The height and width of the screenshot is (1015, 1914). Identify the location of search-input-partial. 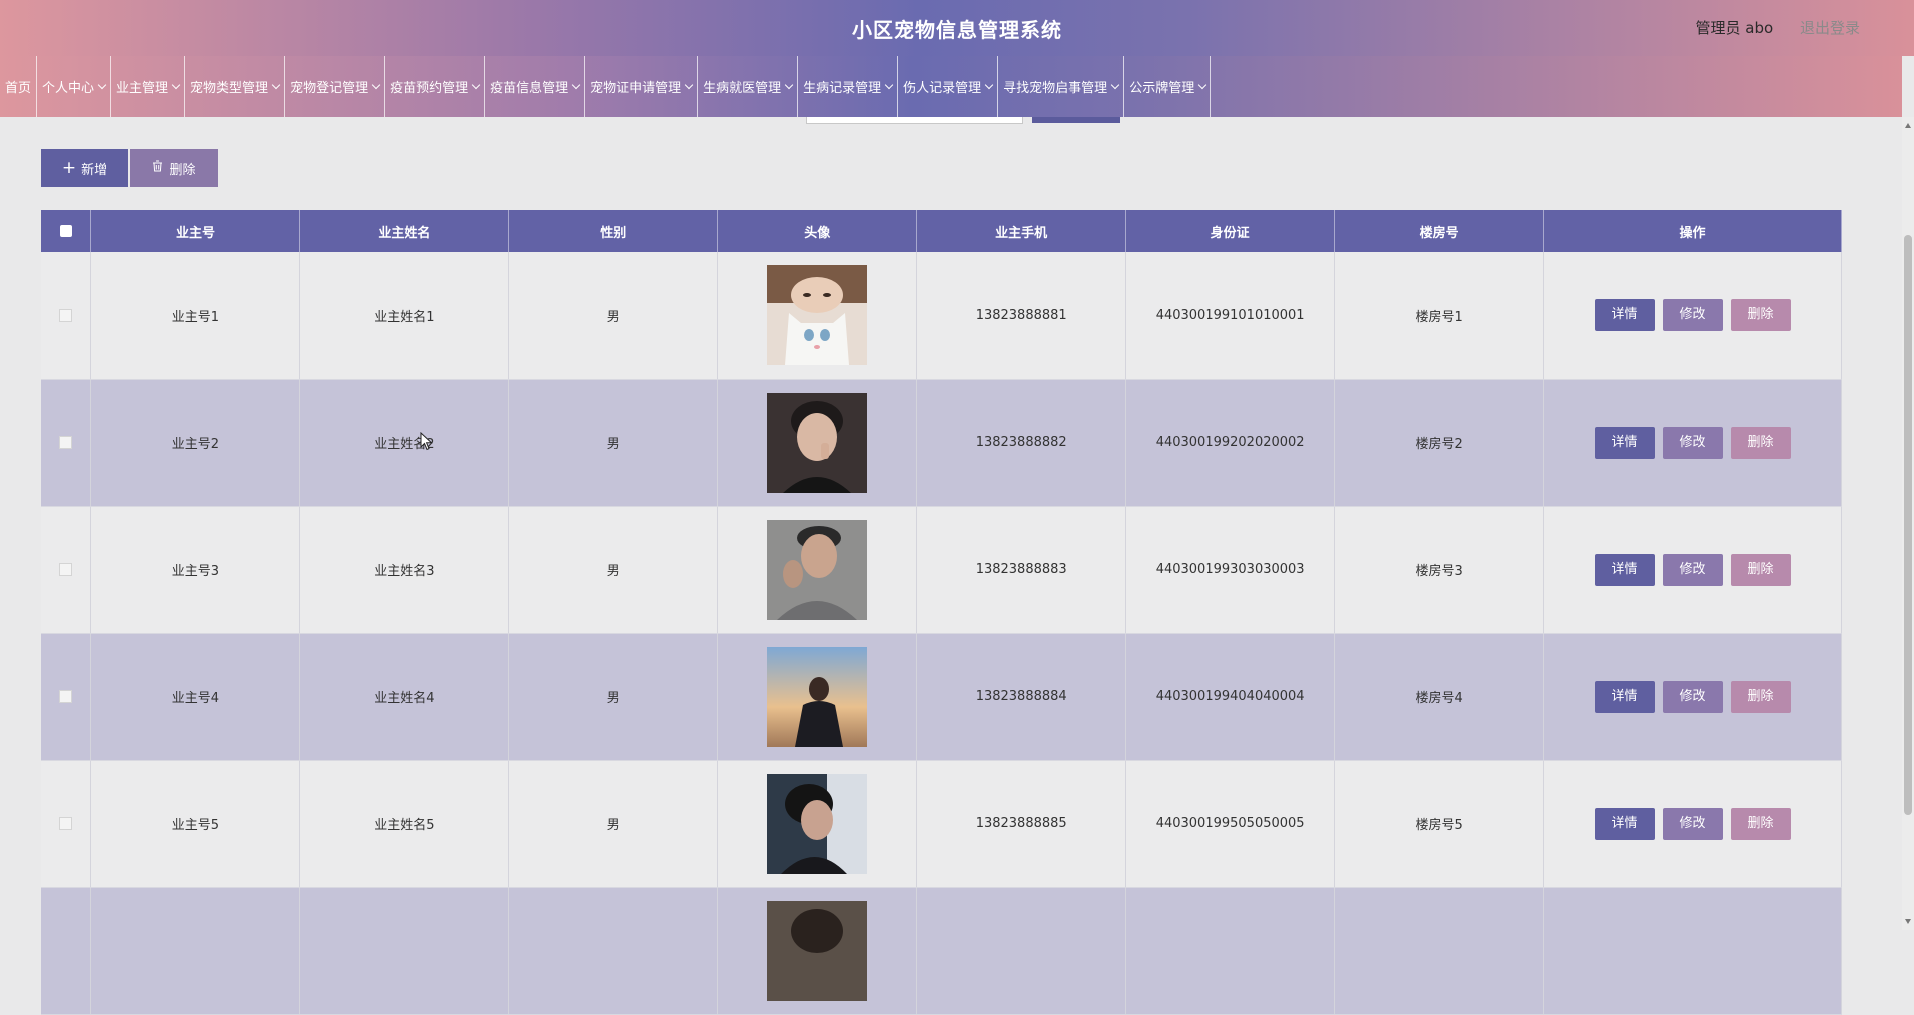
(914, 120).